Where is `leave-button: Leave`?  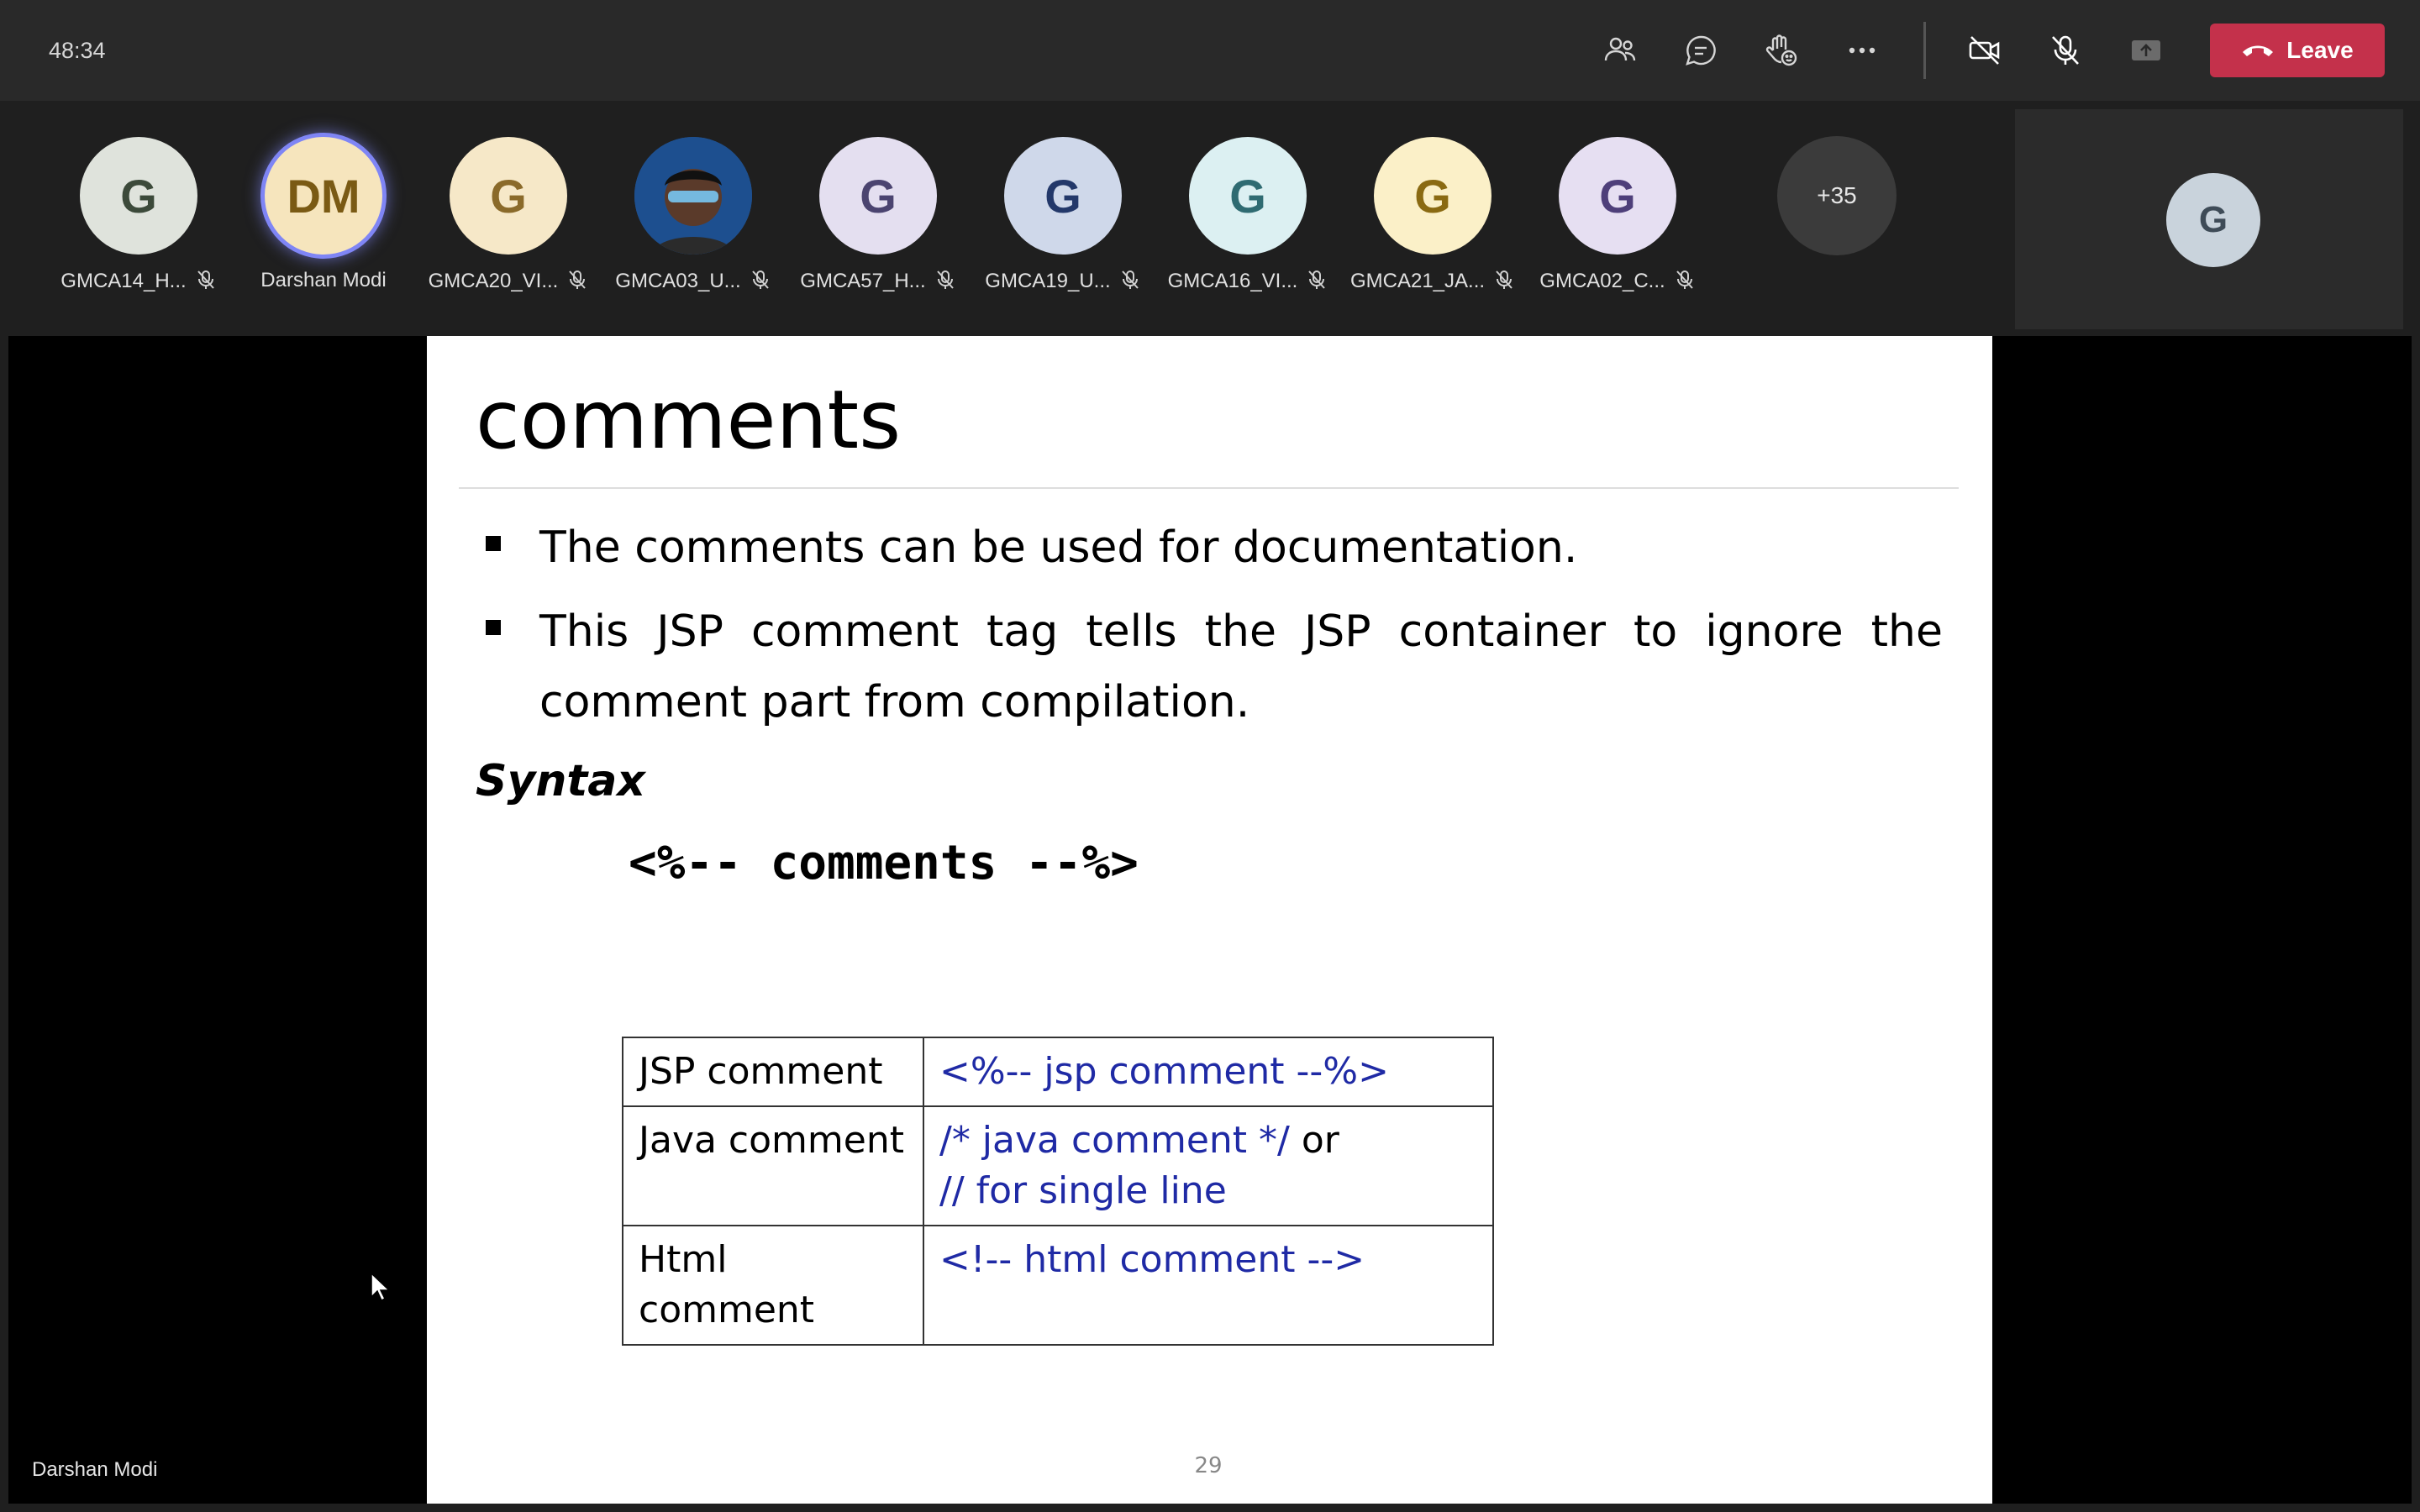 leave-button: Leave is located at coordinates (2297, 50).